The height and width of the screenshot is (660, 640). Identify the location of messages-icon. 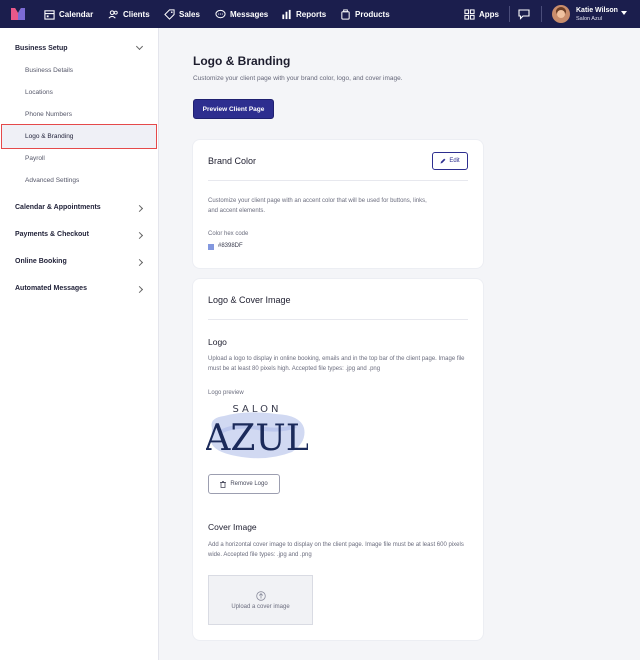
(220, 13).